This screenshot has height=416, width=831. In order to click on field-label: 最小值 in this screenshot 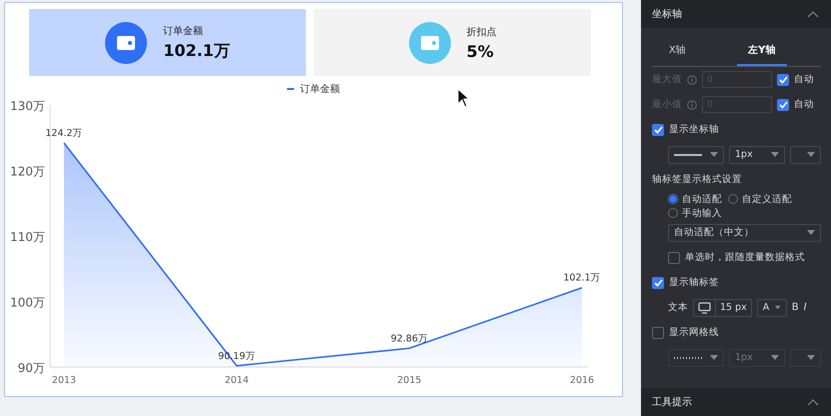, I will do `click(667, 104)`.